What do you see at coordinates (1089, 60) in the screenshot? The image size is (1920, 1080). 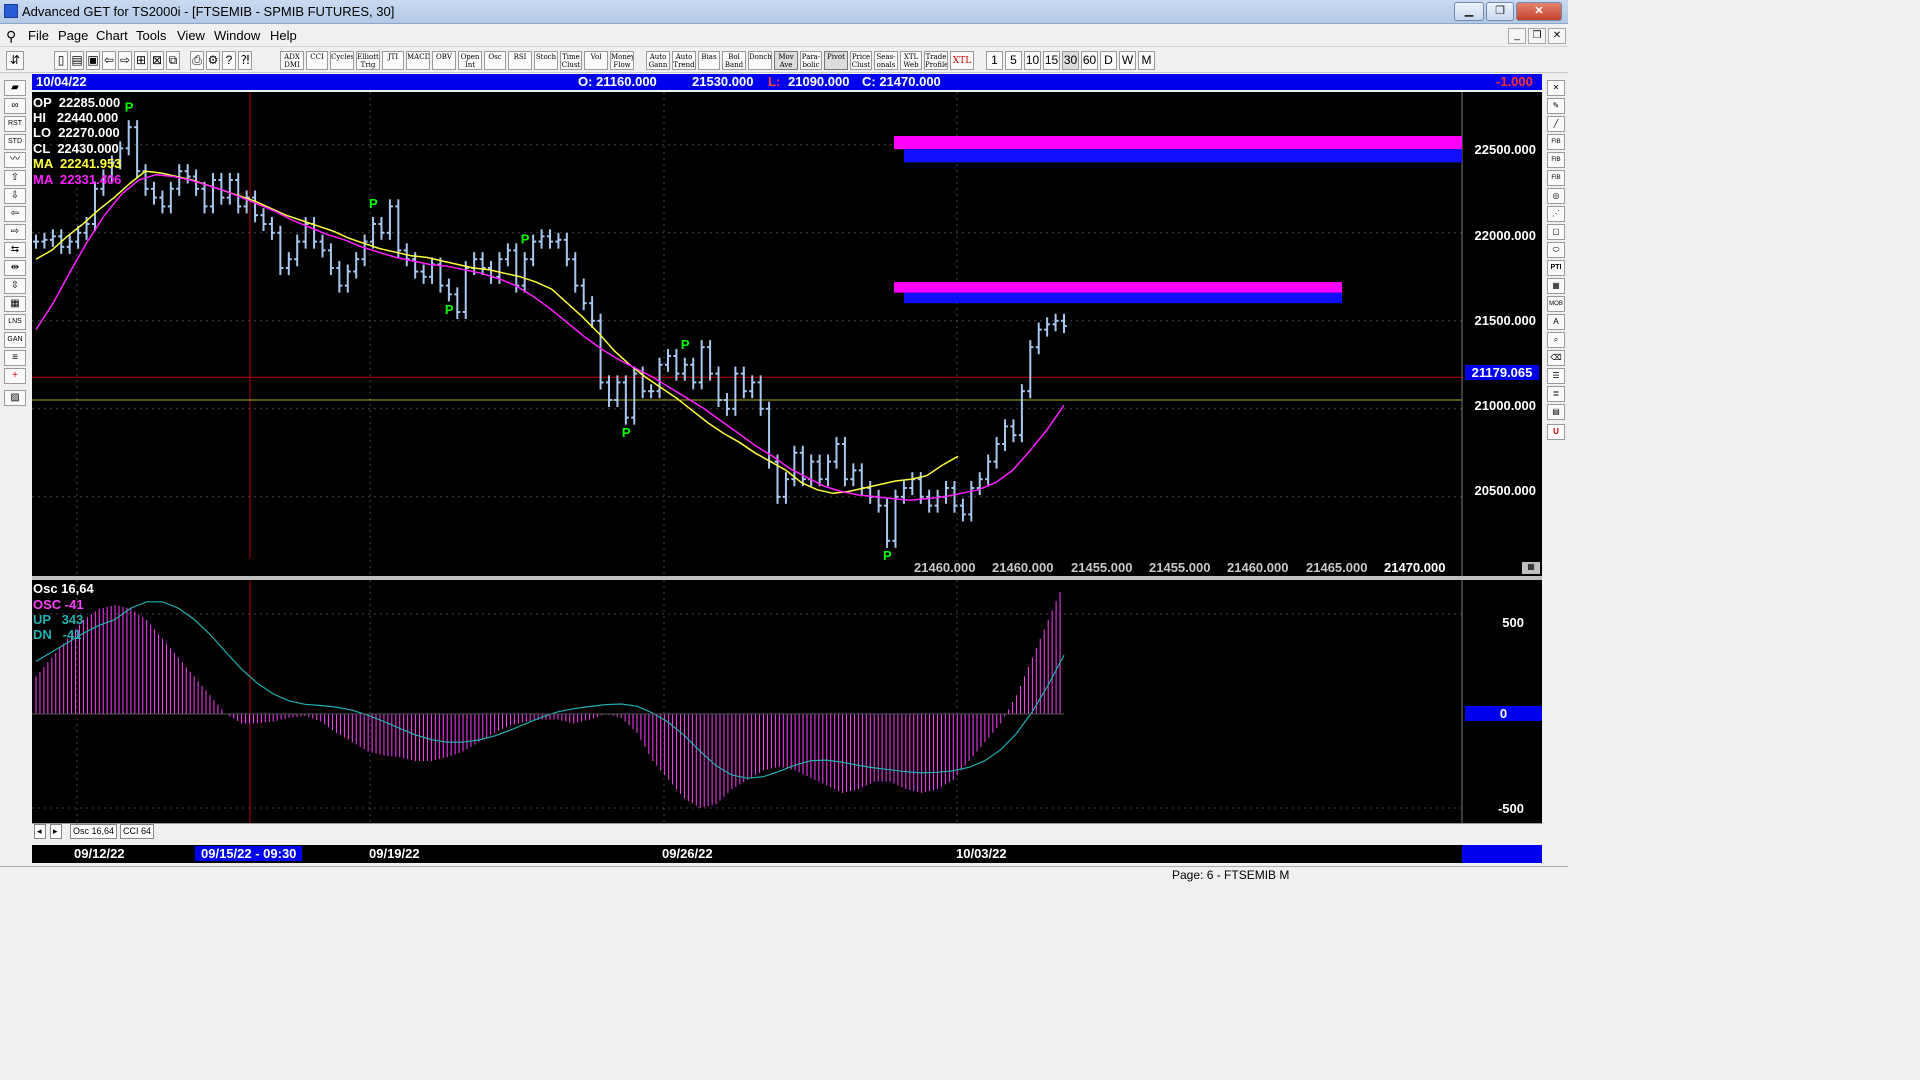 I see `tf-60: 60` at bounding box center [1089, 60].